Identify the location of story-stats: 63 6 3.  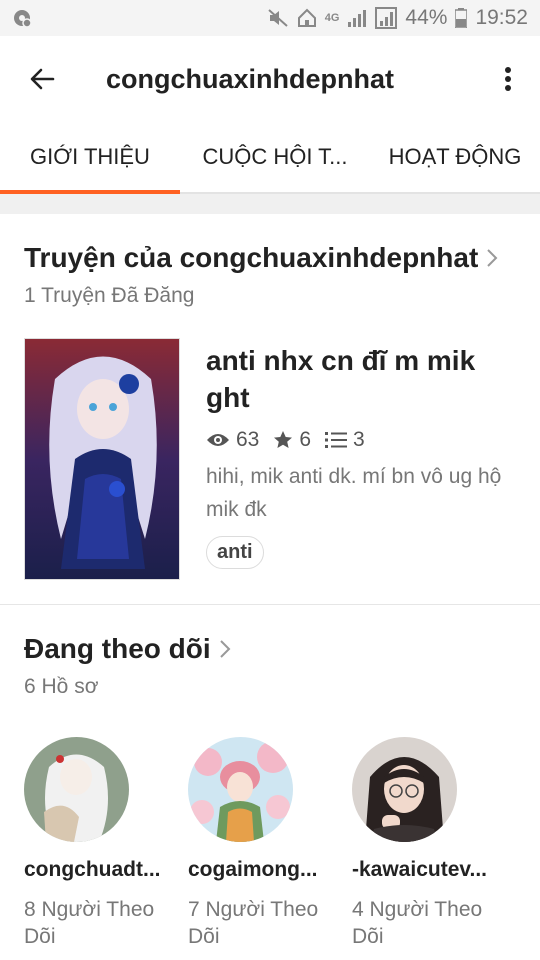
(361, 440).